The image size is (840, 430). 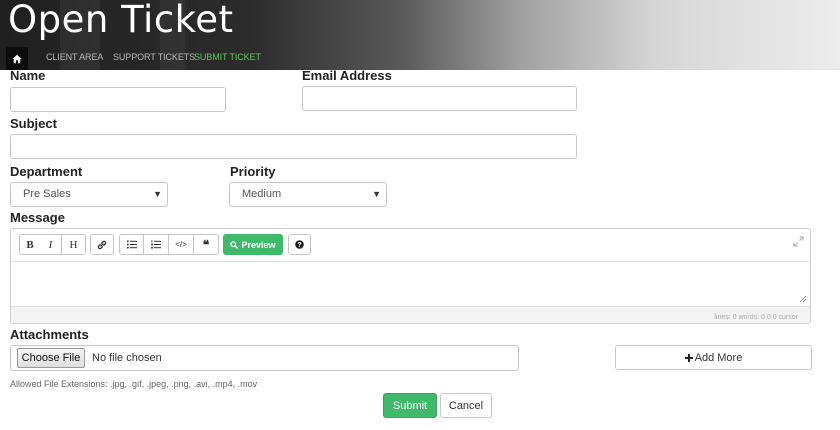 What do you see at coordinates (688, 357) in the screenshot?
I see `plus-icon` at bounding box center [688, 357].